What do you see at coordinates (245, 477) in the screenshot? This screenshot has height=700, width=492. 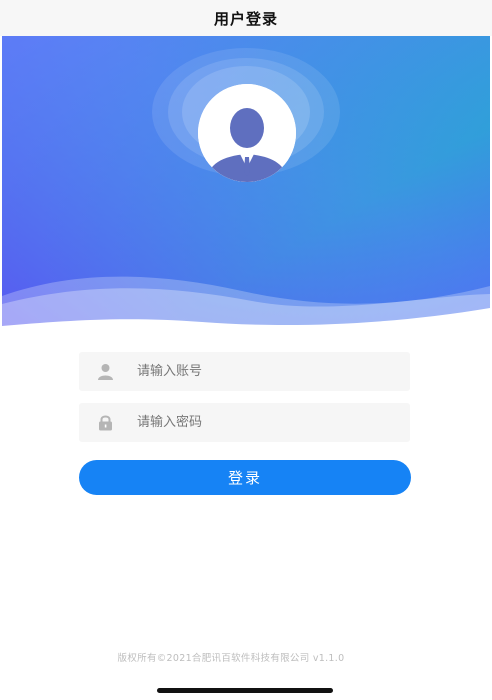 I see `login-button: 登录` at bounding box center [245, 477].